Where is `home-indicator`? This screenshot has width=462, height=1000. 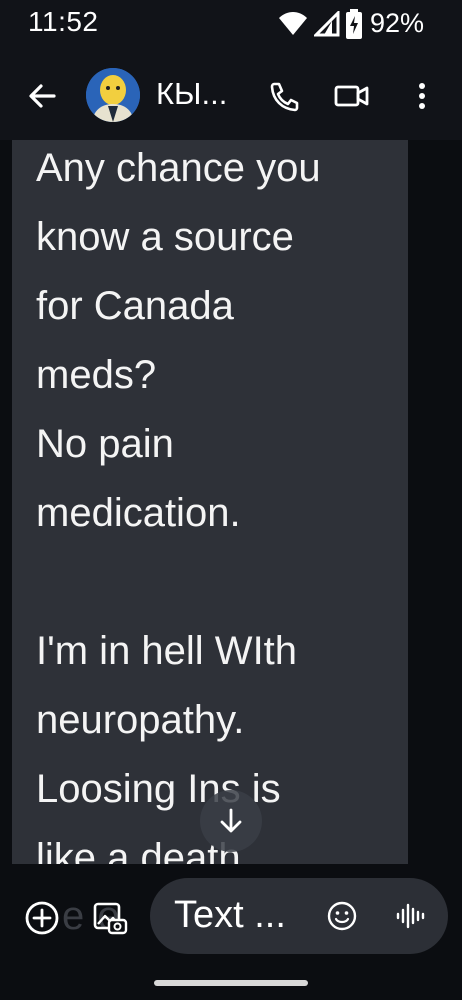
home-indicator is located at coordinates (231, 983).